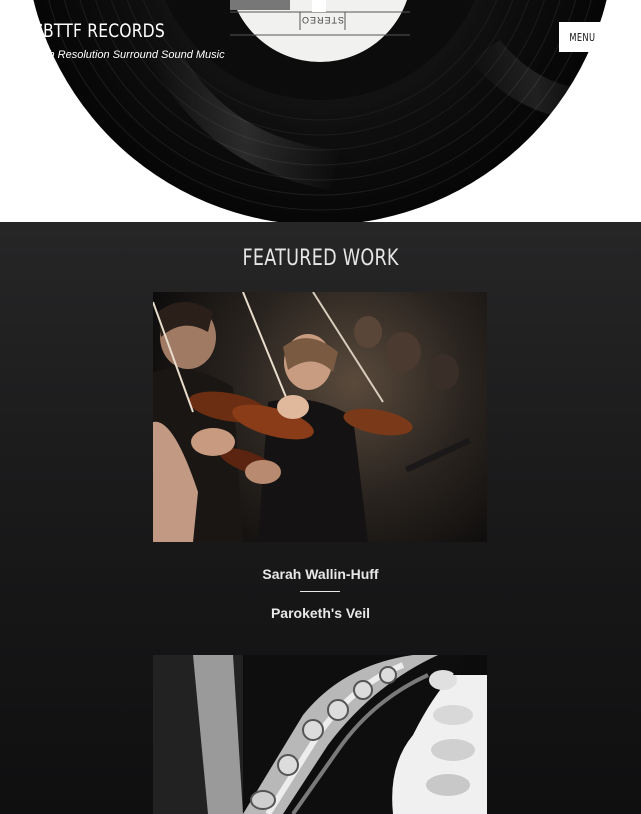 This screenshot has height=814, width=641. What do you see at coordinates (111, 31) in the screenshot?
I see `site-title: CBTTF RECORDS` at bounding box center [111, 31].